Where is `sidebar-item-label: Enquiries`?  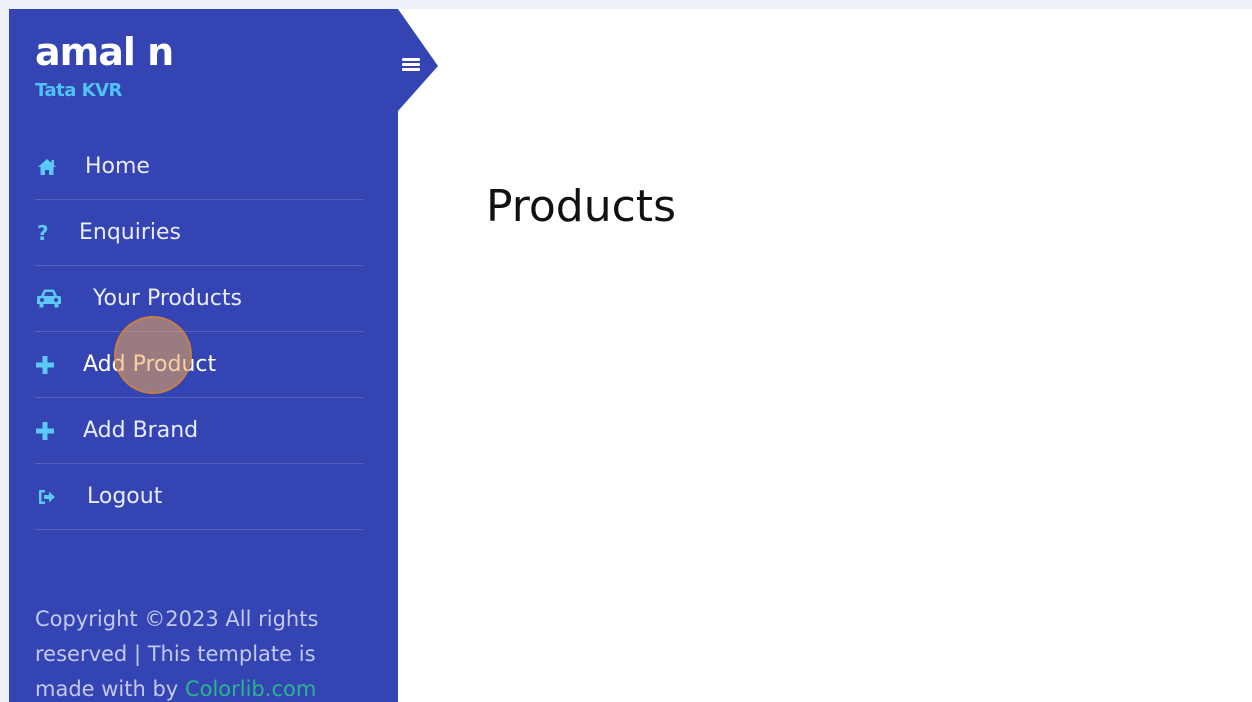 sidebar-item-label: Enquiries is located at coordinates (130, 232).